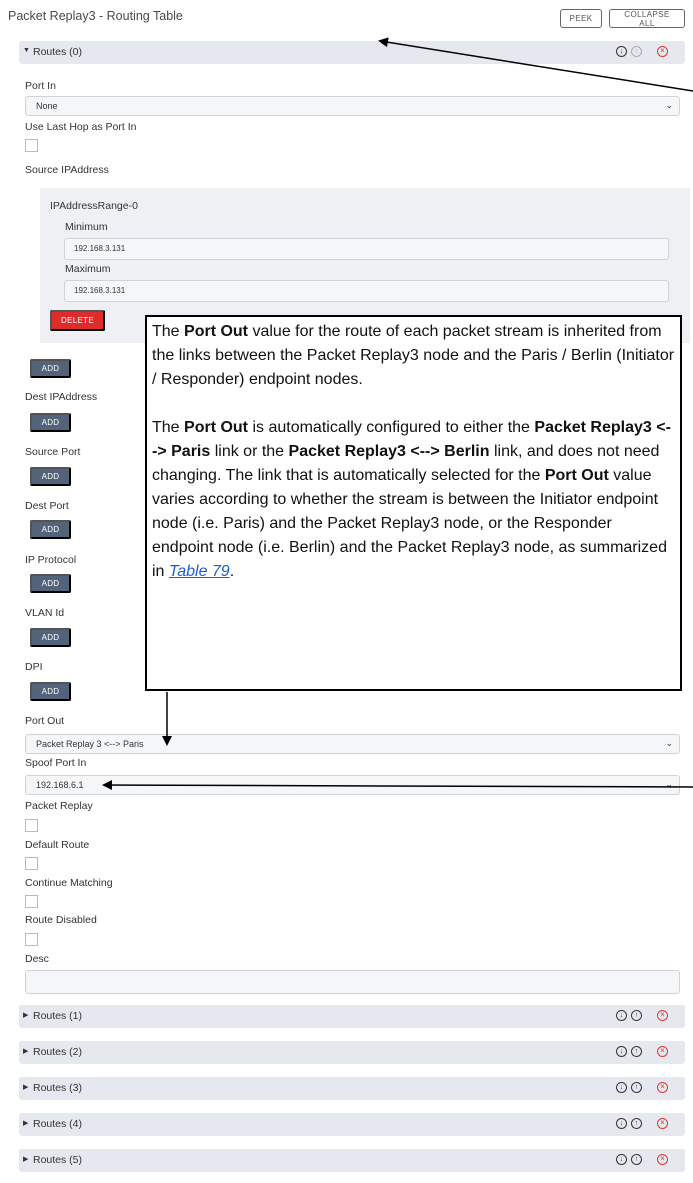 The width and height of the screenshot is (693, 1183). What do you see at coordinates (397, 785) in the screenshot?
I see `arrow-to-spoof-port-in` at bounding box center [397, 785].